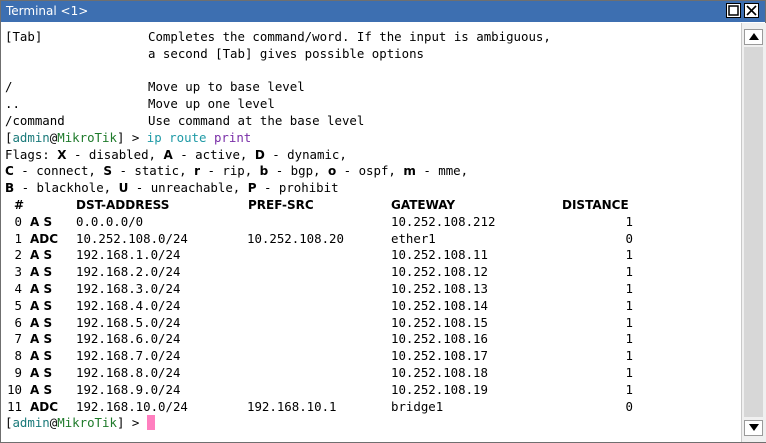 The image size is (766, 443). Describe the element at coordinates (10, 188) in the screenshot. I see `flag-letter: B` at that location.